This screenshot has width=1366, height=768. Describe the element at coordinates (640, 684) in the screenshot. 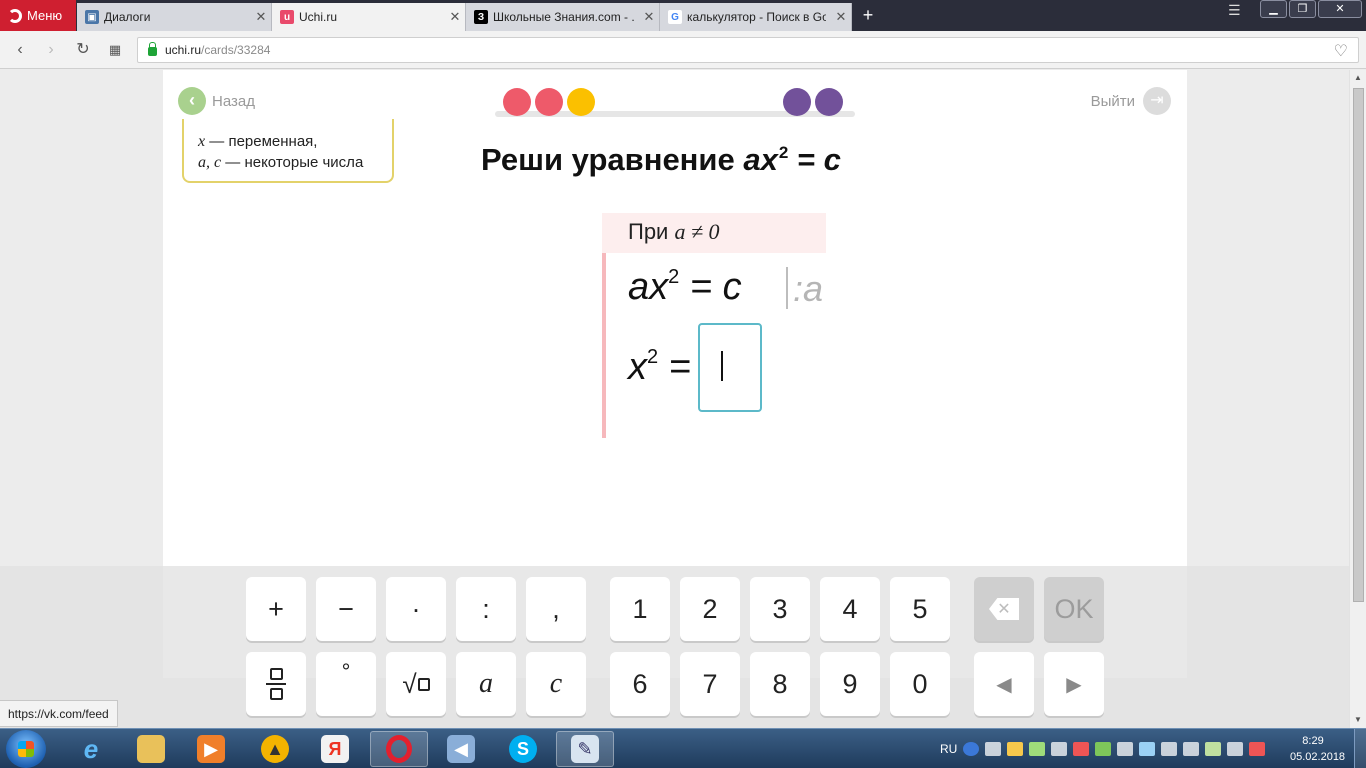

I see `key-6: 6` at that location.